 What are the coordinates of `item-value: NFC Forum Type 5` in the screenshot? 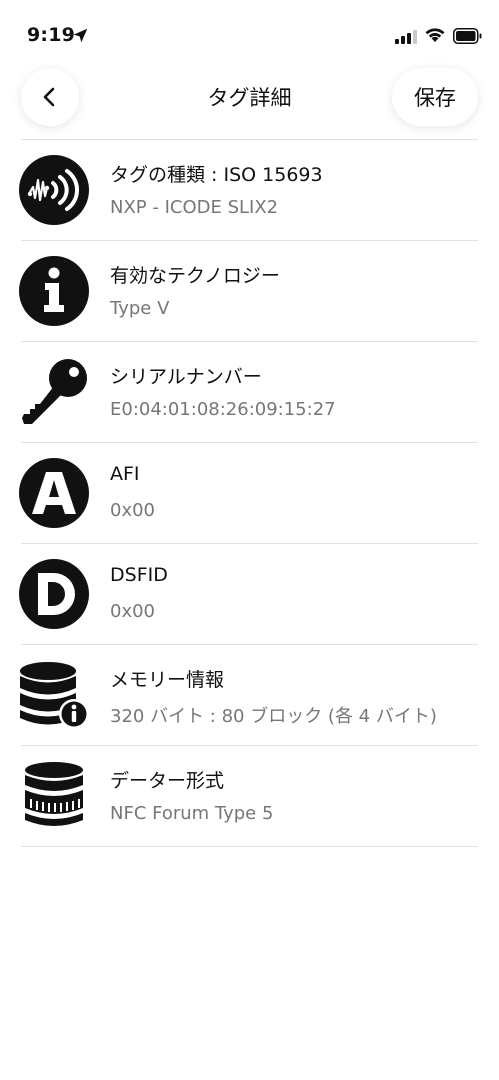 It's located at (192, 813).